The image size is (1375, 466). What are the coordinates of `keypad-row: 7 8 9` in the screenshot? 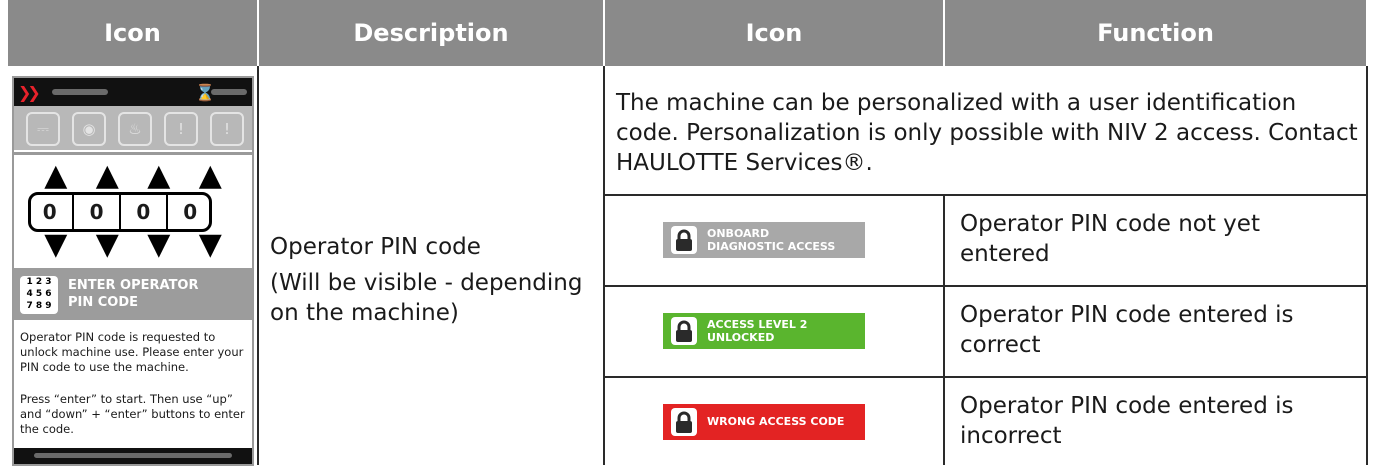 It's located at (39, 306).